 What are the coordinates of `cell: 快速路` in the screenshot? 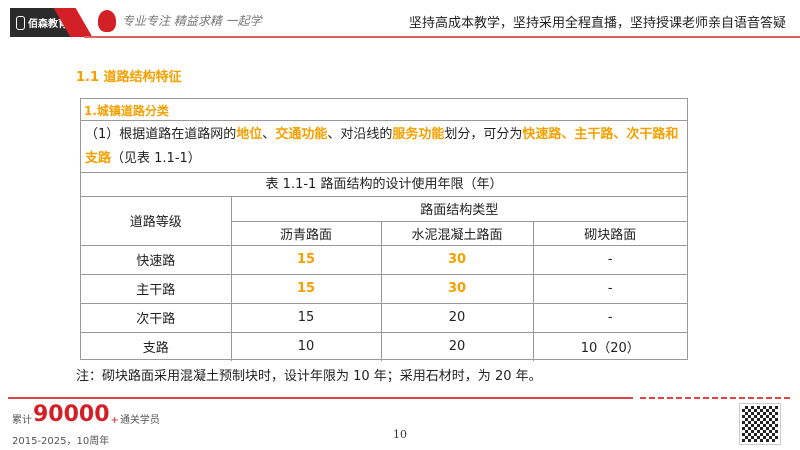 It's located at (156, 259).